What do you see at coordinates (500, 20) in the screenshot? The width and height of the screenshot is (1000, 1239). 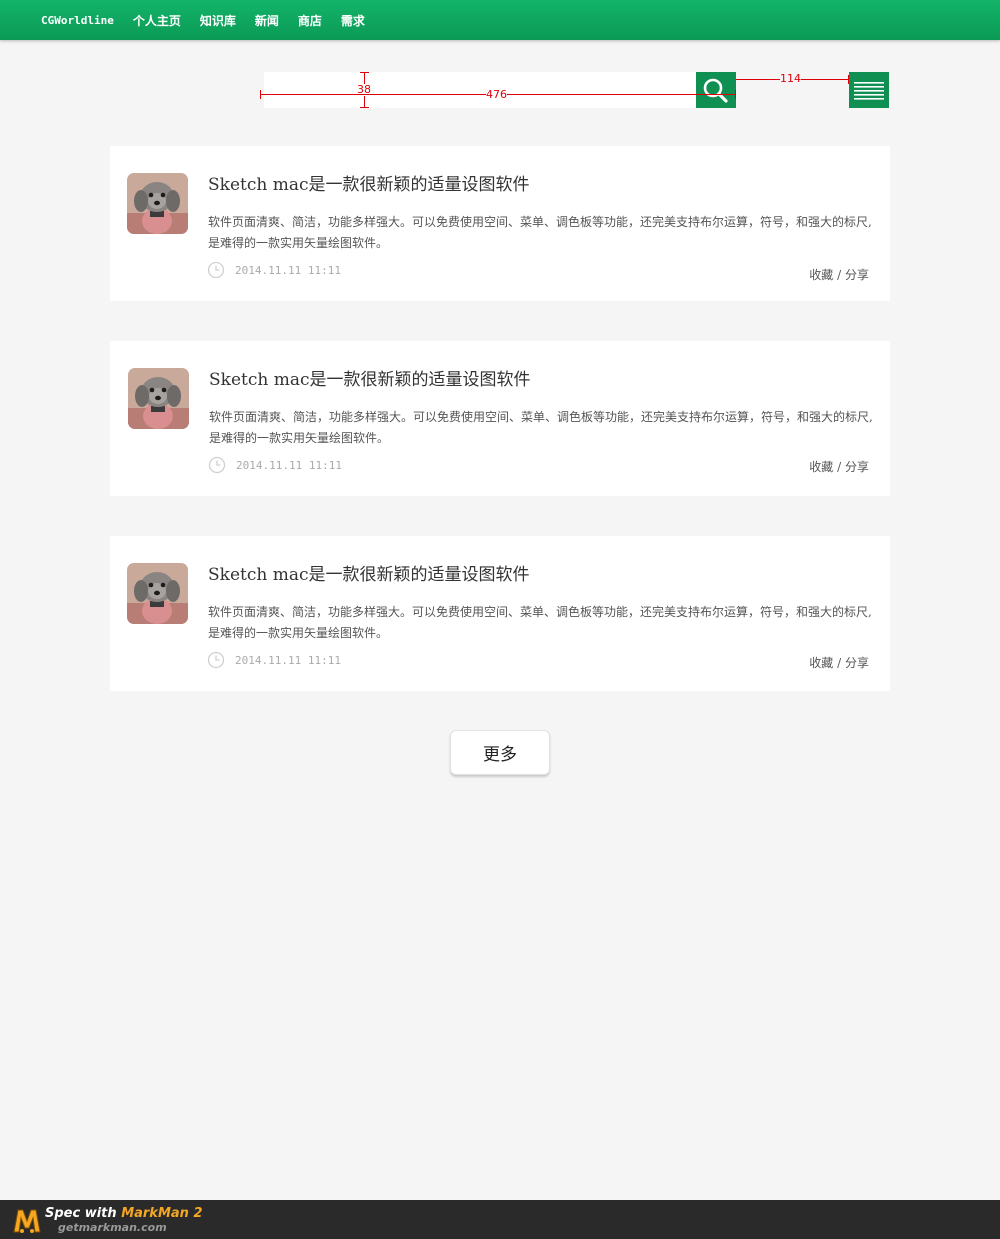 I see `top-nav-bar: CGWorldline 个人主页 知识库 新闻 商店 需求` at bounding box center [500, 20].